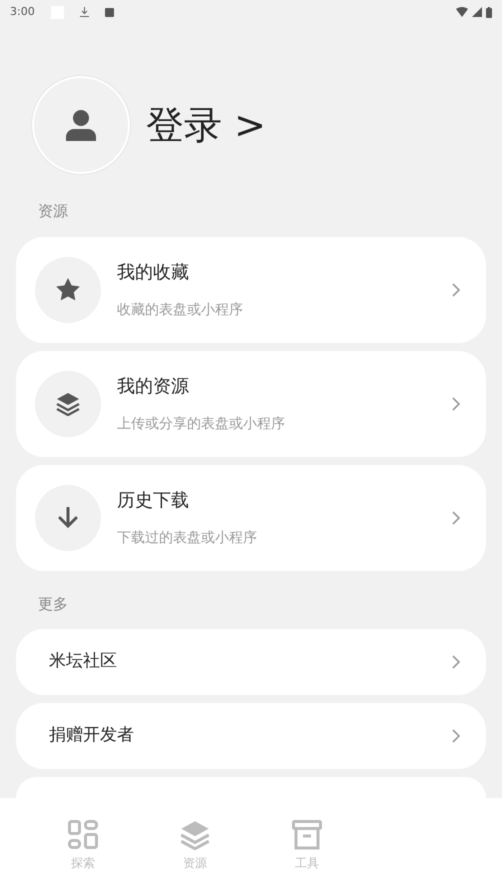 Image resolution: width=502 pixels, height=892 pixels. What do you see at coordinates (307, 835) in the screenshot?
I see `archive-icon` at bounding box center [307, 835].